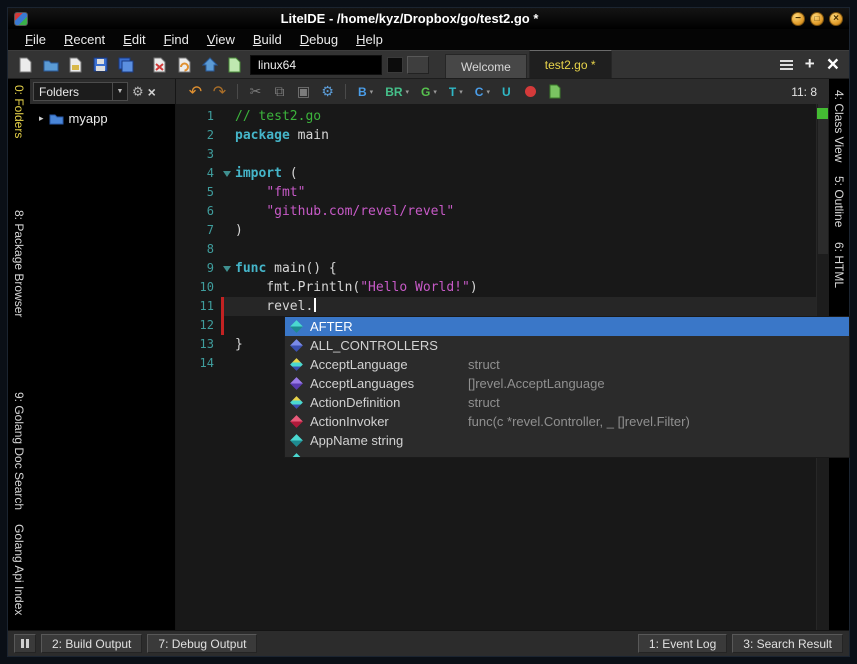  What do you see at coordinates (301, 268) in the screenshot?
I see `code-token: main() {` at bounding box center [301, 268].